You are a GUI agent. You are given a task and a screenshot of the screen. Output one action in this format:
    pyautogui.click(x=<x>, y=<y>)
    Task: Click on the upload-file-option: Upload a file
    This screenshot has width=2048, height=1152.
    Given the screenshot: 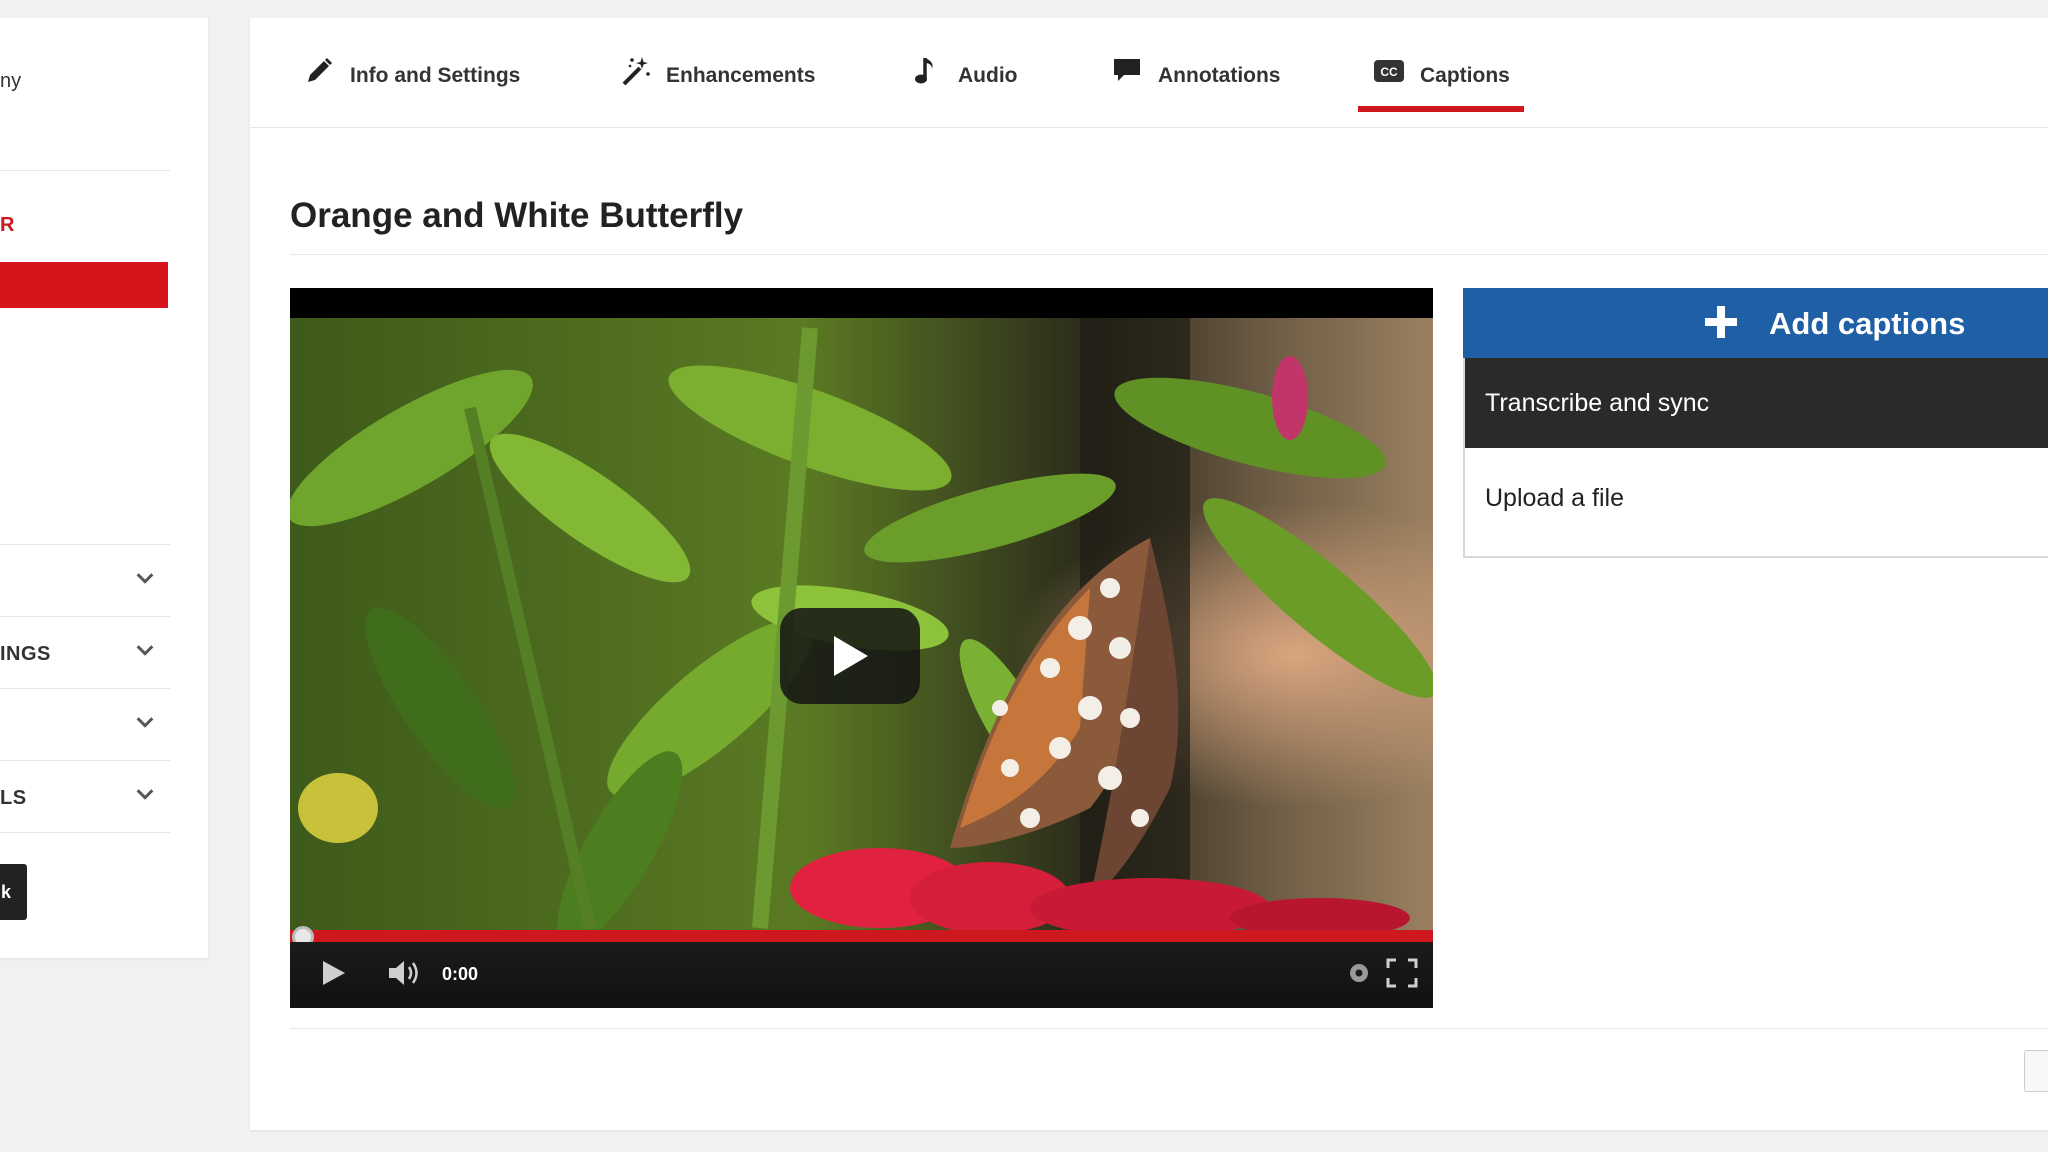 What is the action you would take?
    pyautogui.click(x=1756, y=502)
    